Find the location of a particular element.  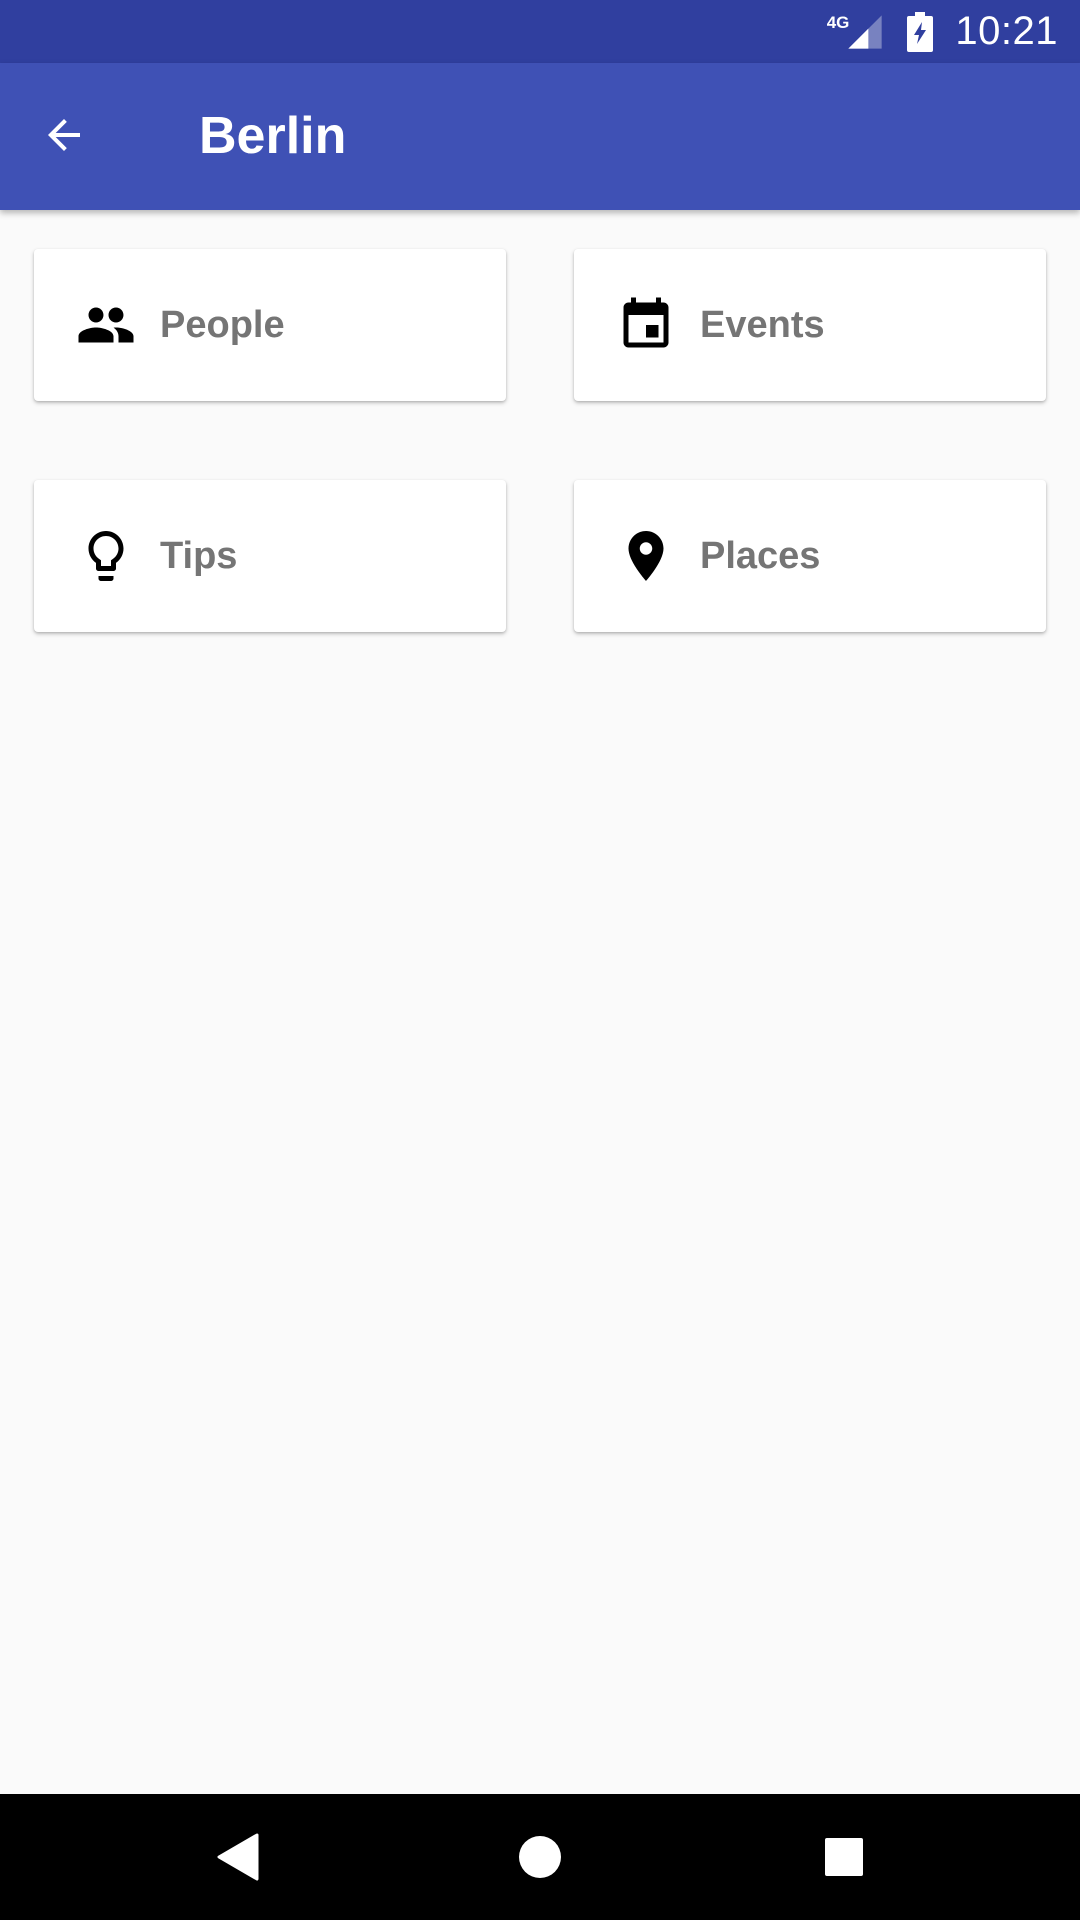

places-card: Places is located at coordinates (810, 556).